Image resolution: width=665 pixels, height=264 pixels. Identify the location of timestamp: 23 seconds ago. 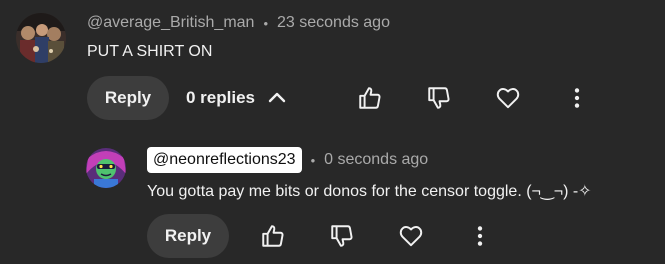
(333, 23).